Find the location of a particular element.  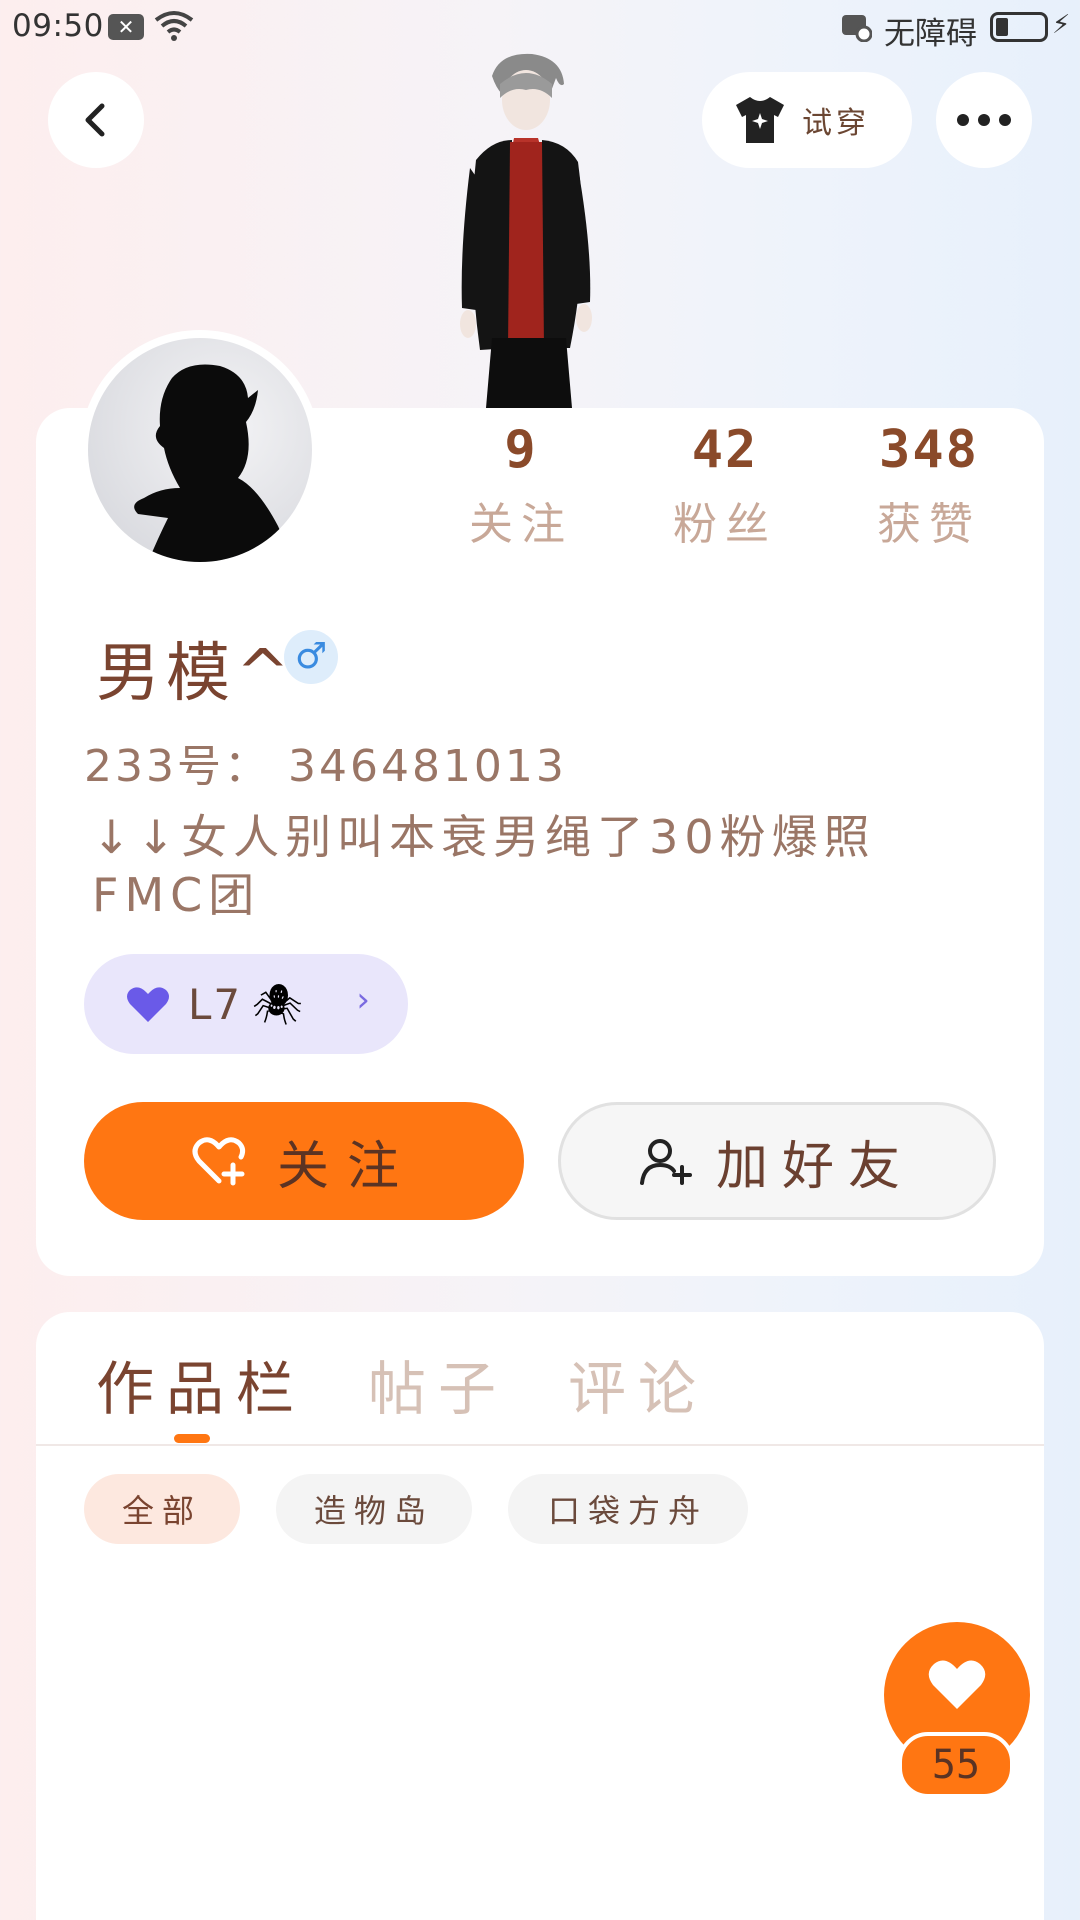

filter-chip-island: 造物岛 is located at coordinates (374, 1509).